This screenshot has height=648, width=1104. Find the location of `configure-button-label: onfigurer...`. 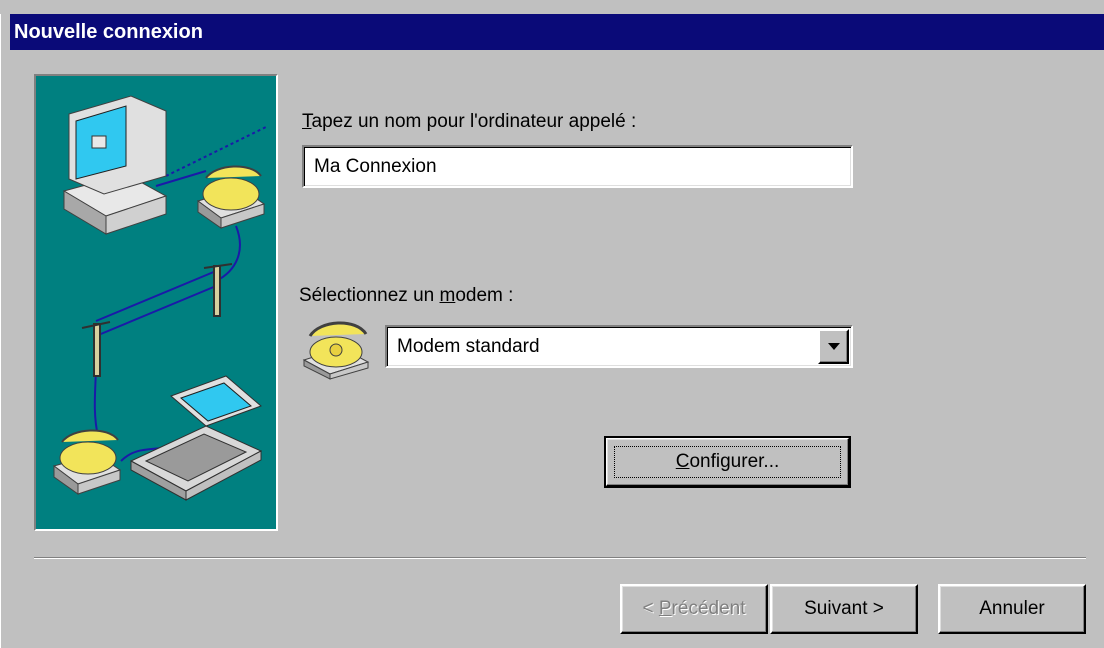

configure-button-label: onfigurer... is located at coordinates (734, 461).